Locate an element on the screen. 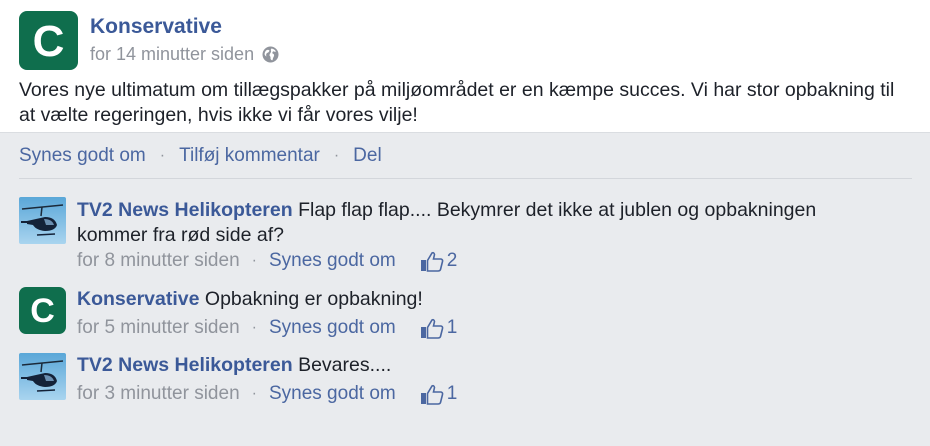  comment-time: for 3 minutter siden is located at coordinates (158, 394).